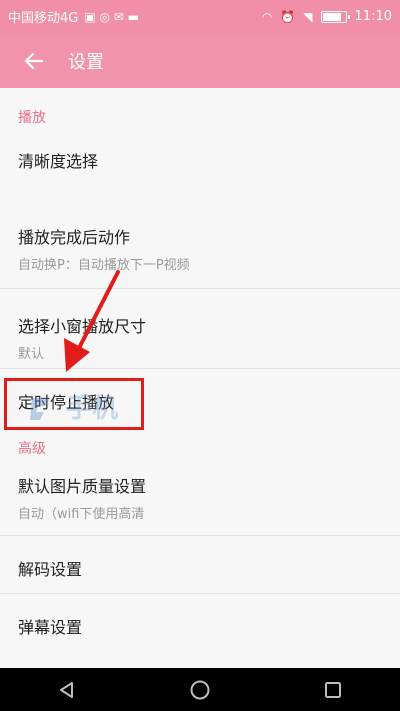 The height and width of the screenshot is (711, 400). I want to click on section-header-advanced: 高级, so click(32, 449).